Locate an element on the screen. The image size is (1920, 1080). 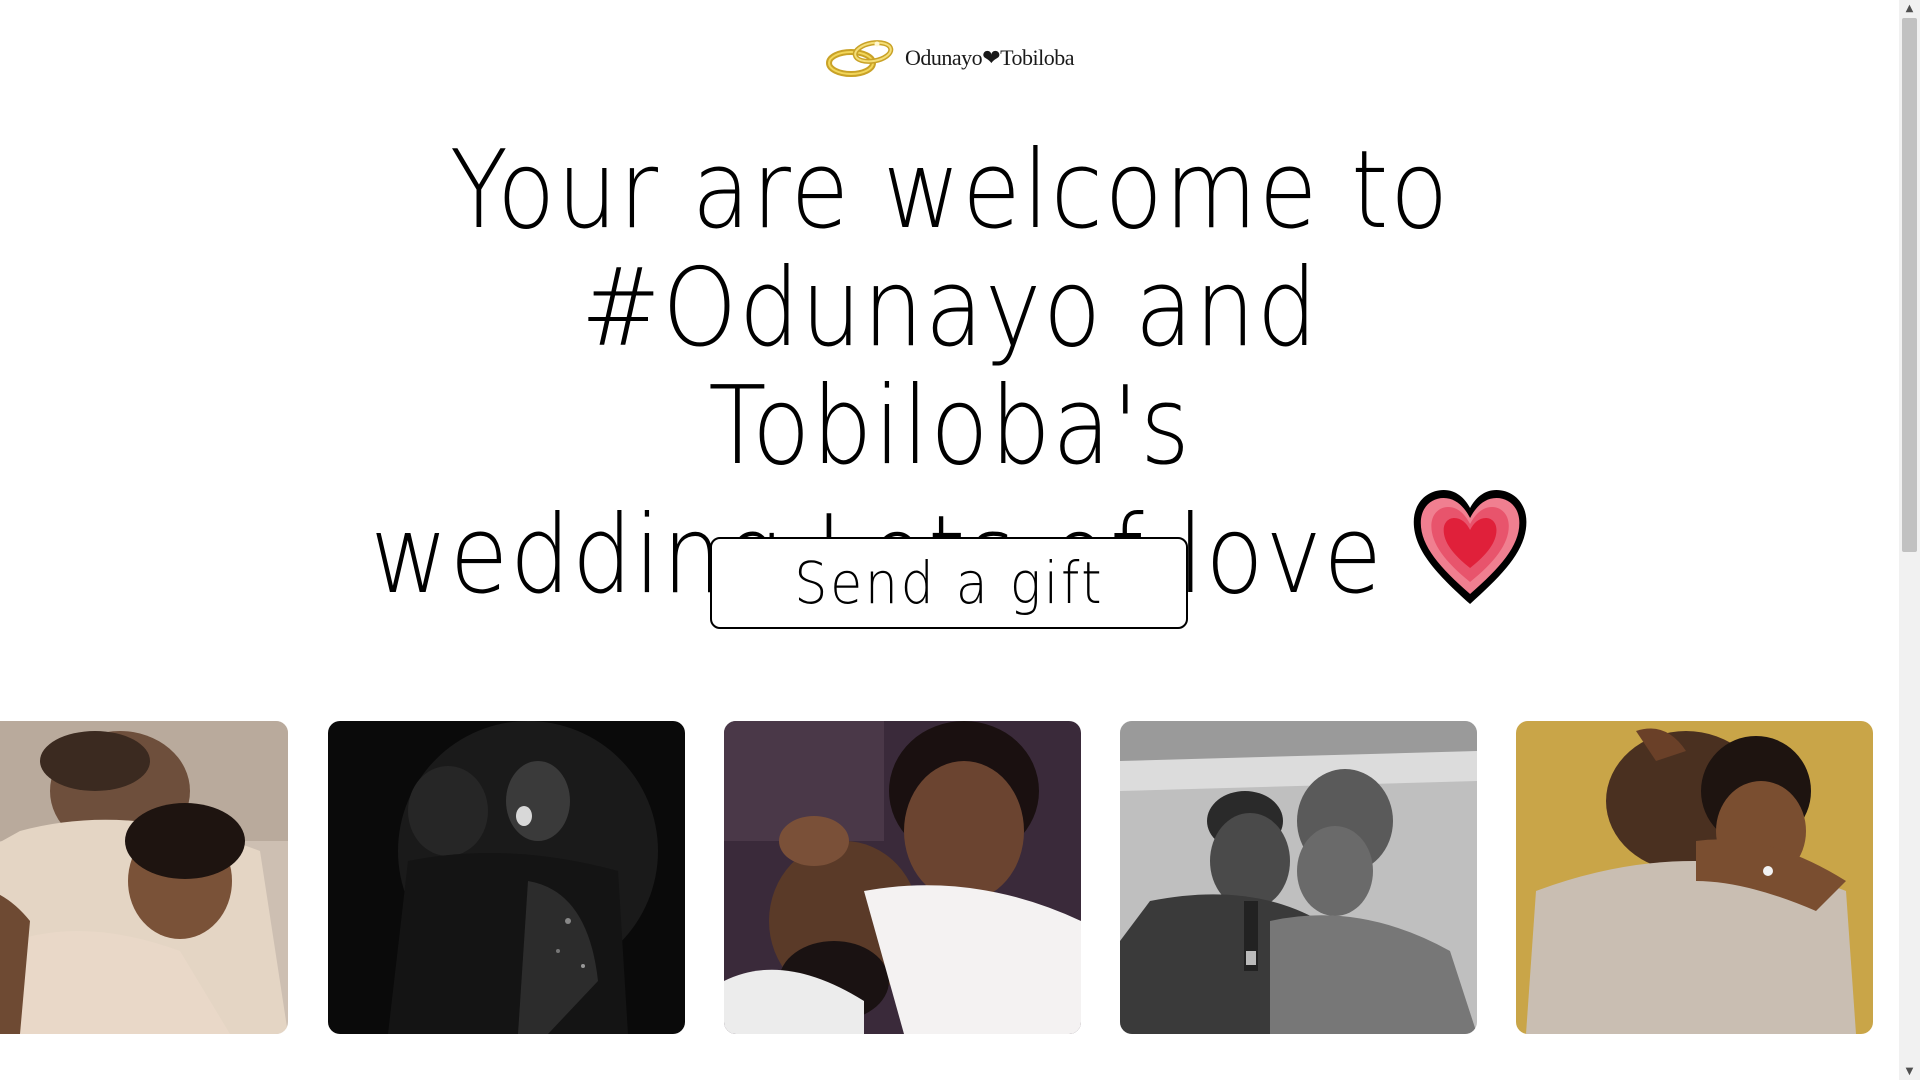
wedding-rings-icon is located at coordinates (860, 58).